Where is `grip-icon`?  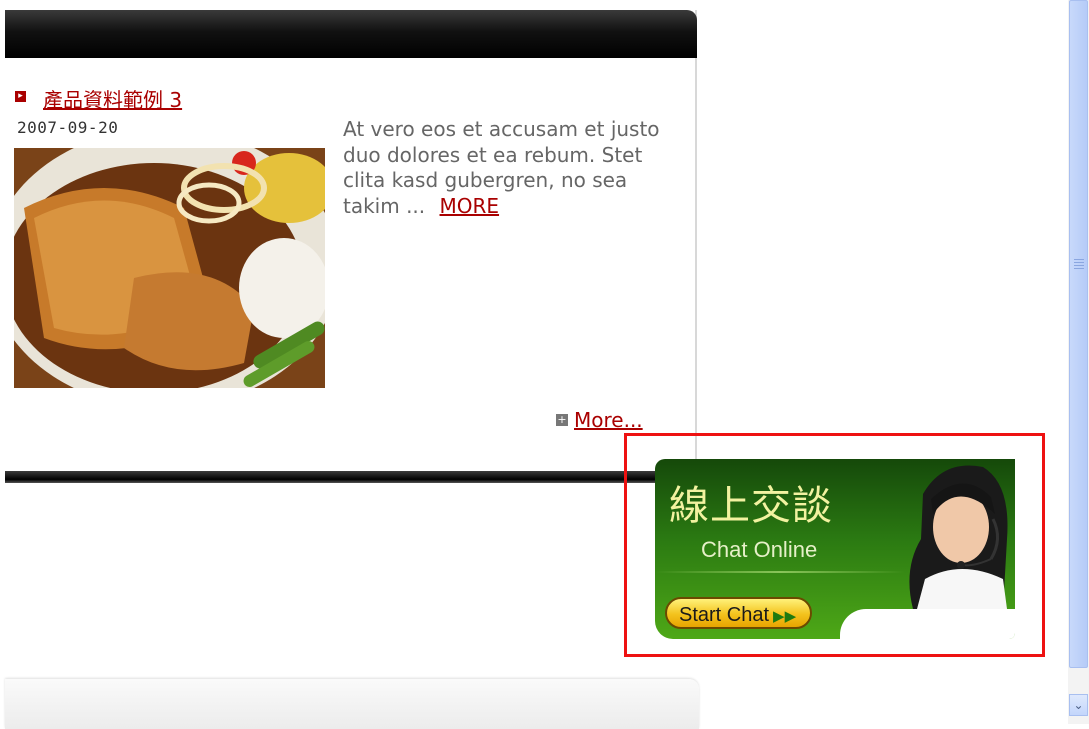
grip-icon is located at coordinates (1079, 265).